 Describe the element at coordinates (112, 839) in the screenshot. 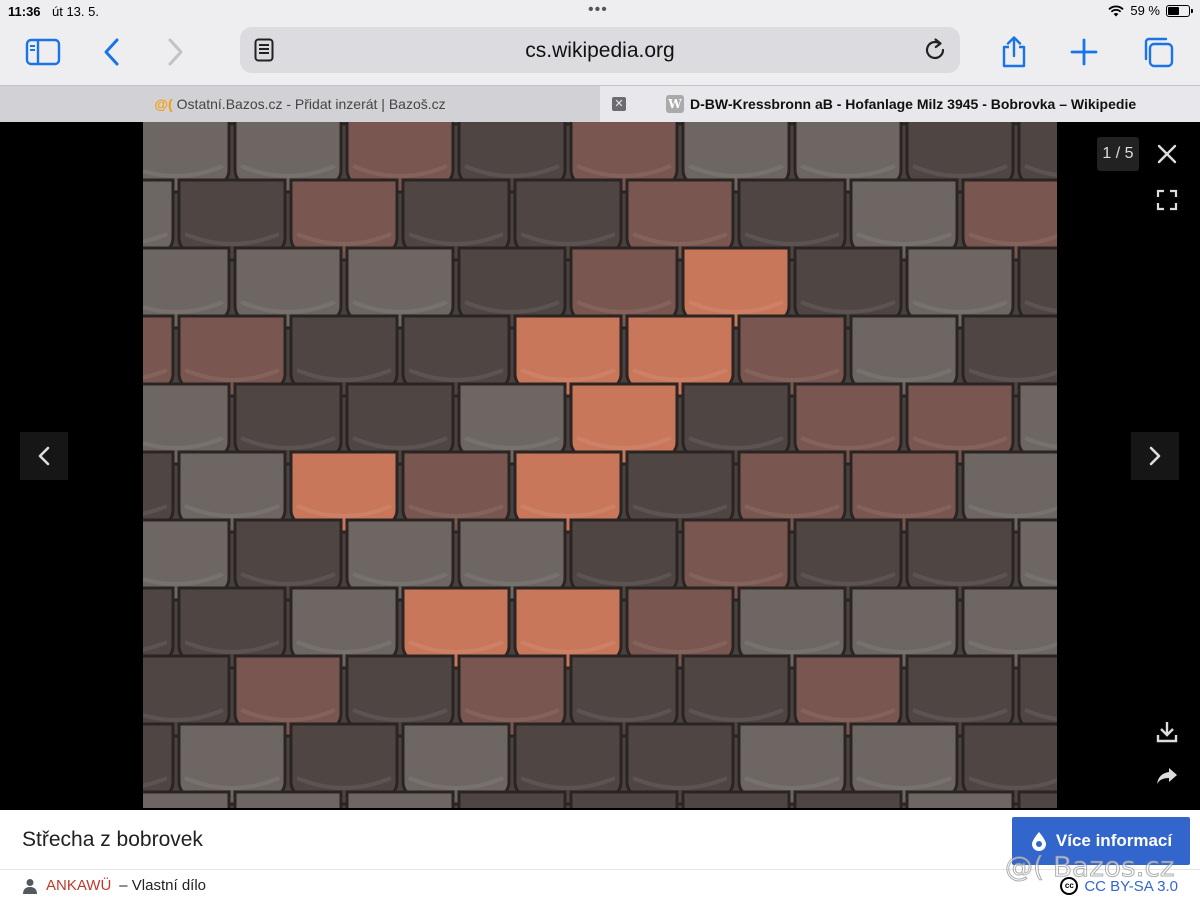

I see `image-title: Střecha z bobrovek` at that location.